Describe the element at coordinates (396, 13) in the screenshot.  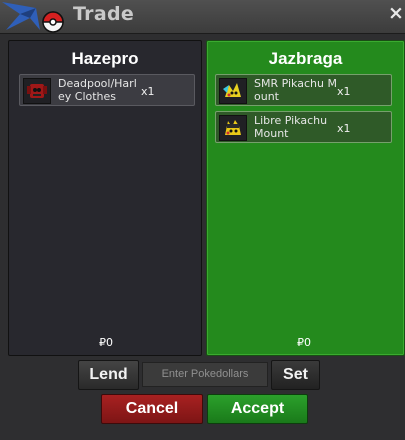
I see `close-icon: ×` at that location.